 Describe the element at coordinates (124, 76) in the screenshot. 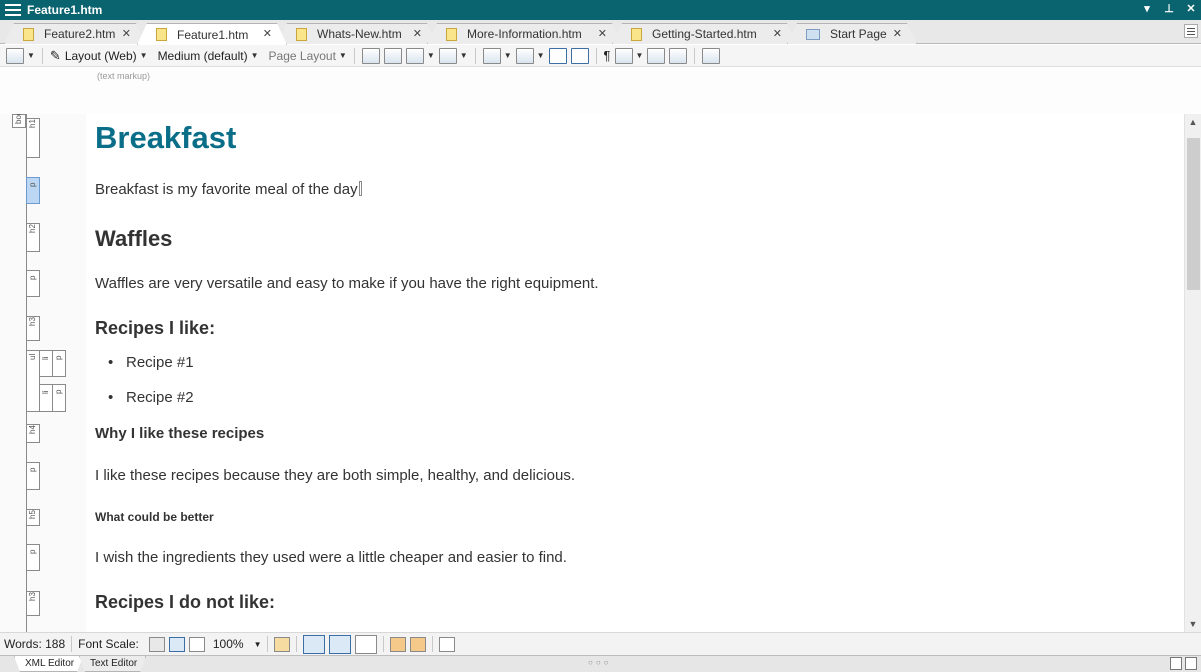

I see `text-markup-hint: (text markup)` at that location.